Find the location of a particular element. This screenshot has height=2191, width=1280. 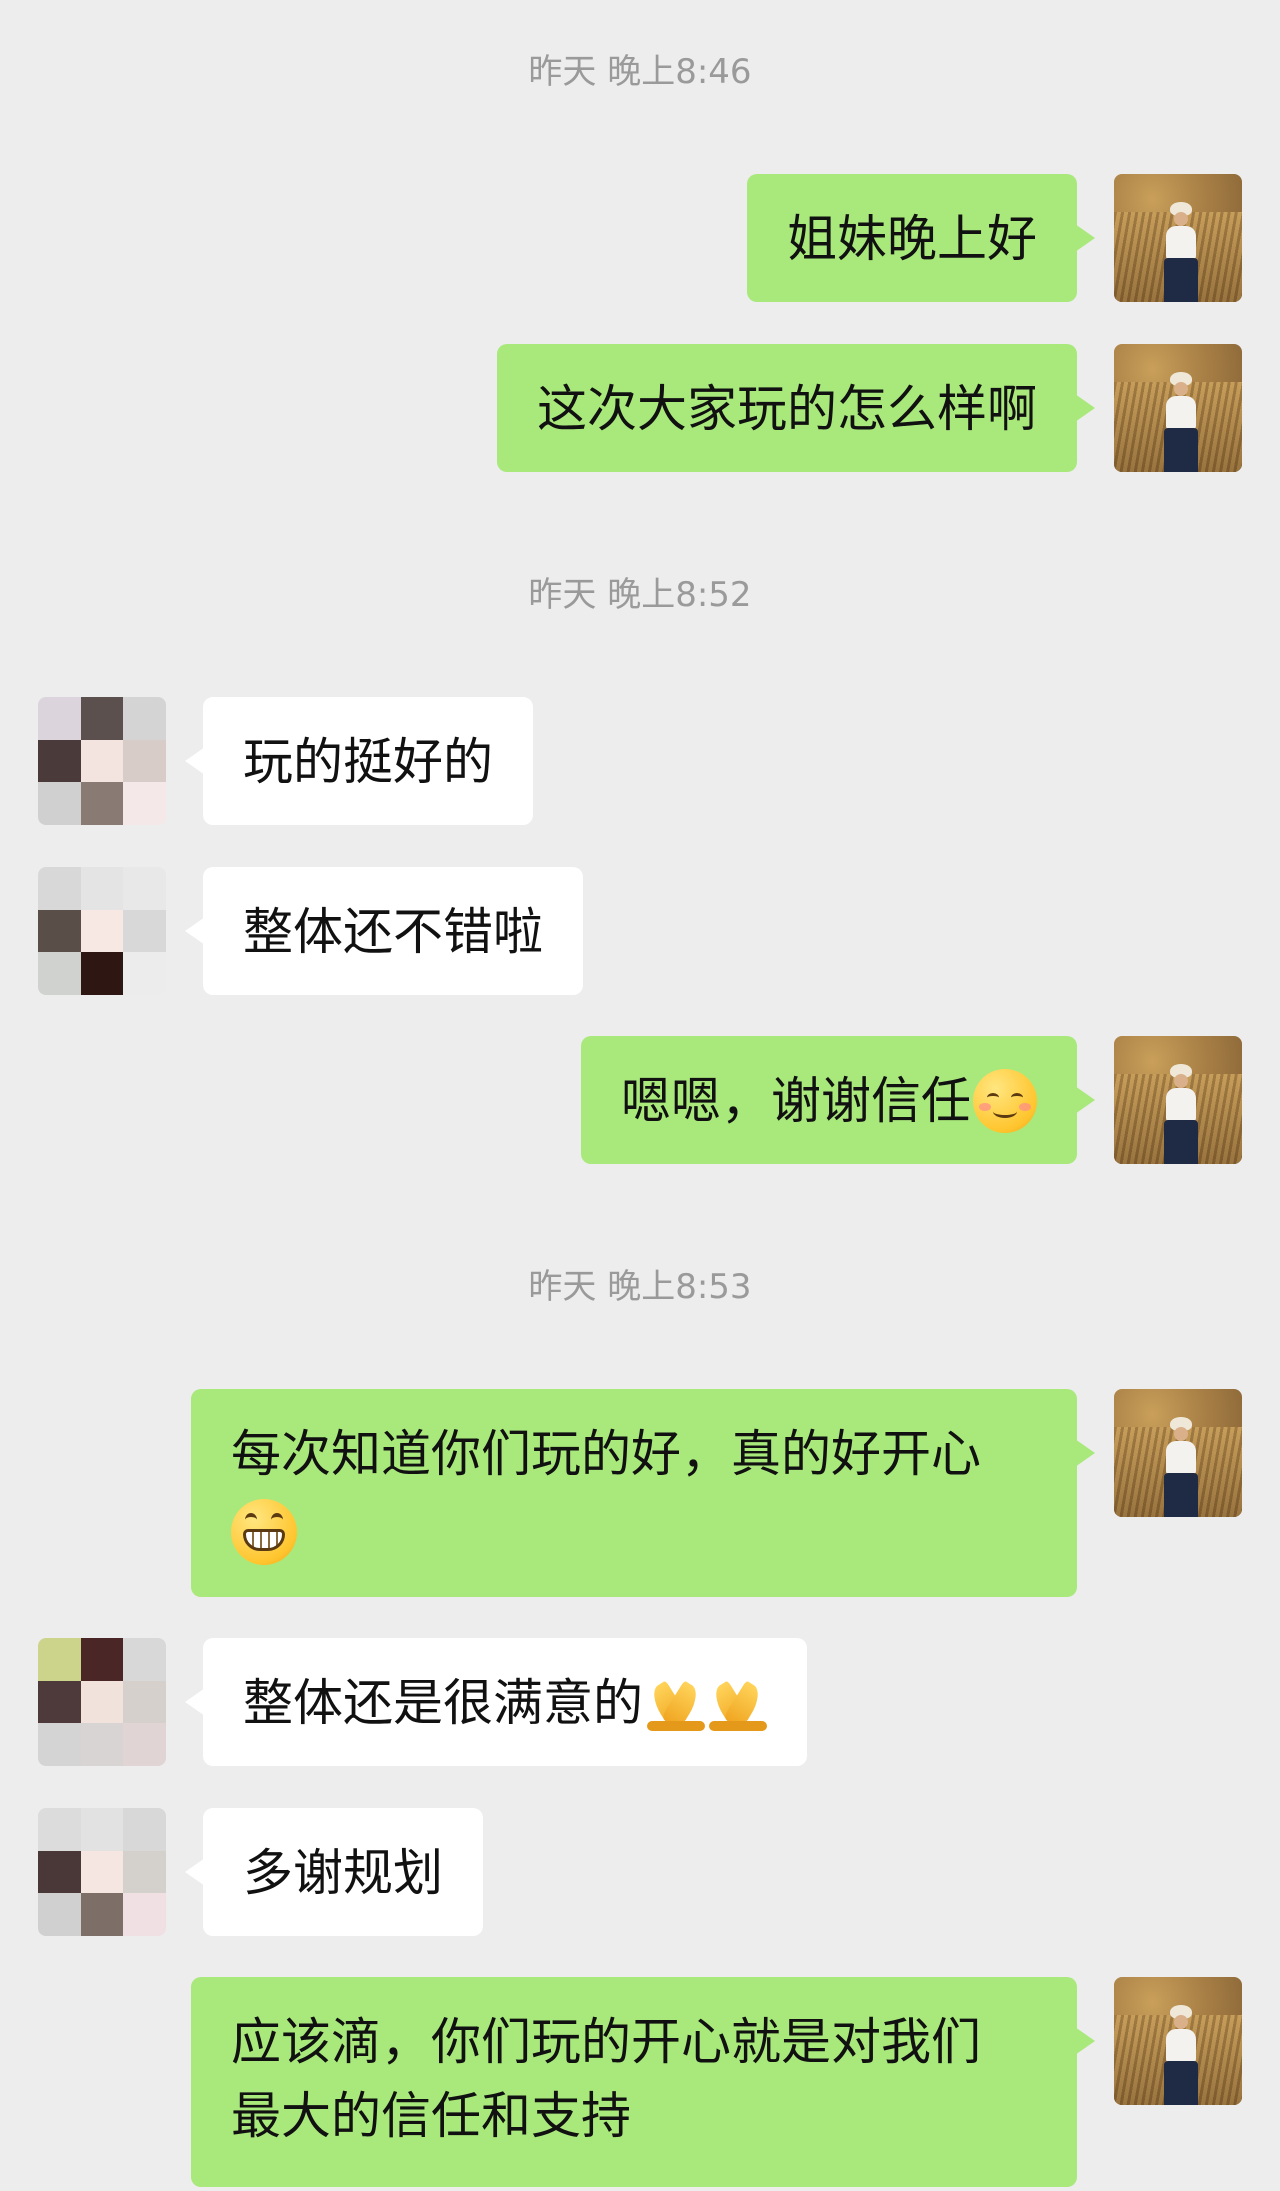

message-row: 这次大家玩的怎么样啊 is located at coordinates (640, 408).